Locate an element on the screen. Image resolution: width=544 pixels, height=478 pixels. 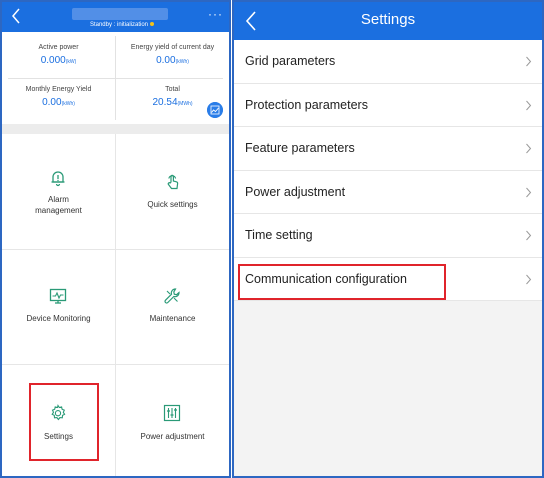
menu-item-power-adjustment: Power adjustment is located at coordinates (388, 192).